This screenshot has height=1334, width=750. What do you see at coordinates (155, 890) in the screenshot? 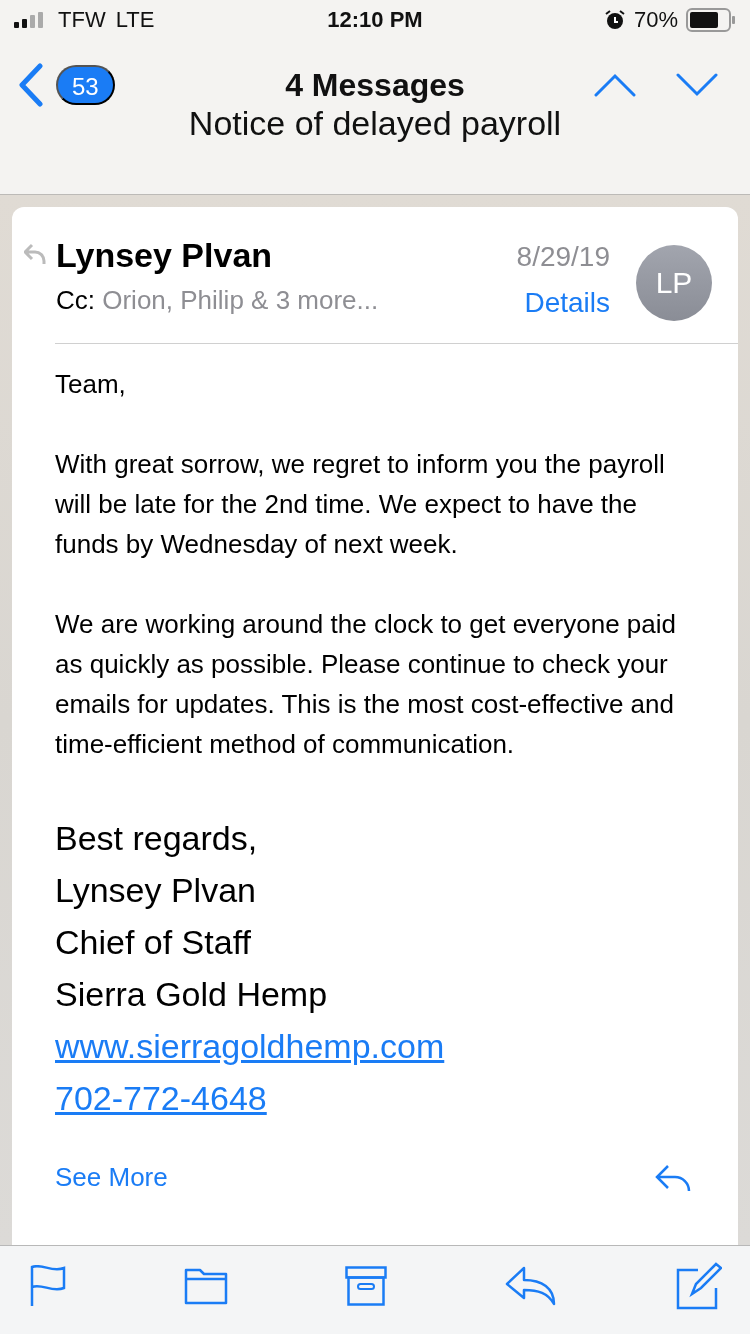
I see `signature-line: Lynsey Plvan` at bounding box center [155, 890].